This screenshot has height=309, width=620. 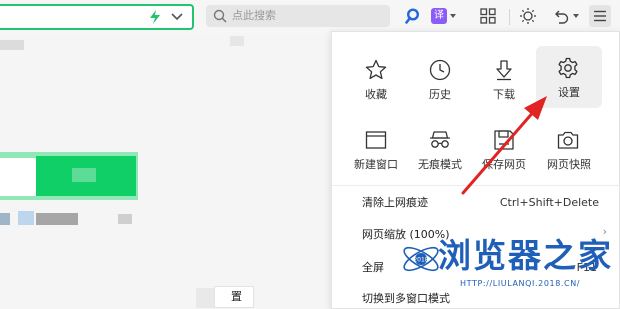 I want to click on camera-icon, so click(x=568, y=140).